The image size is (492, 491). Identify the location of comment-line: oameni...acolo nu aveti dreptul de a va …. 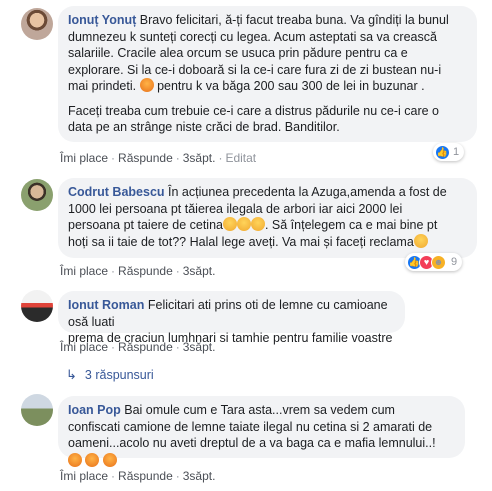
(252, 443).